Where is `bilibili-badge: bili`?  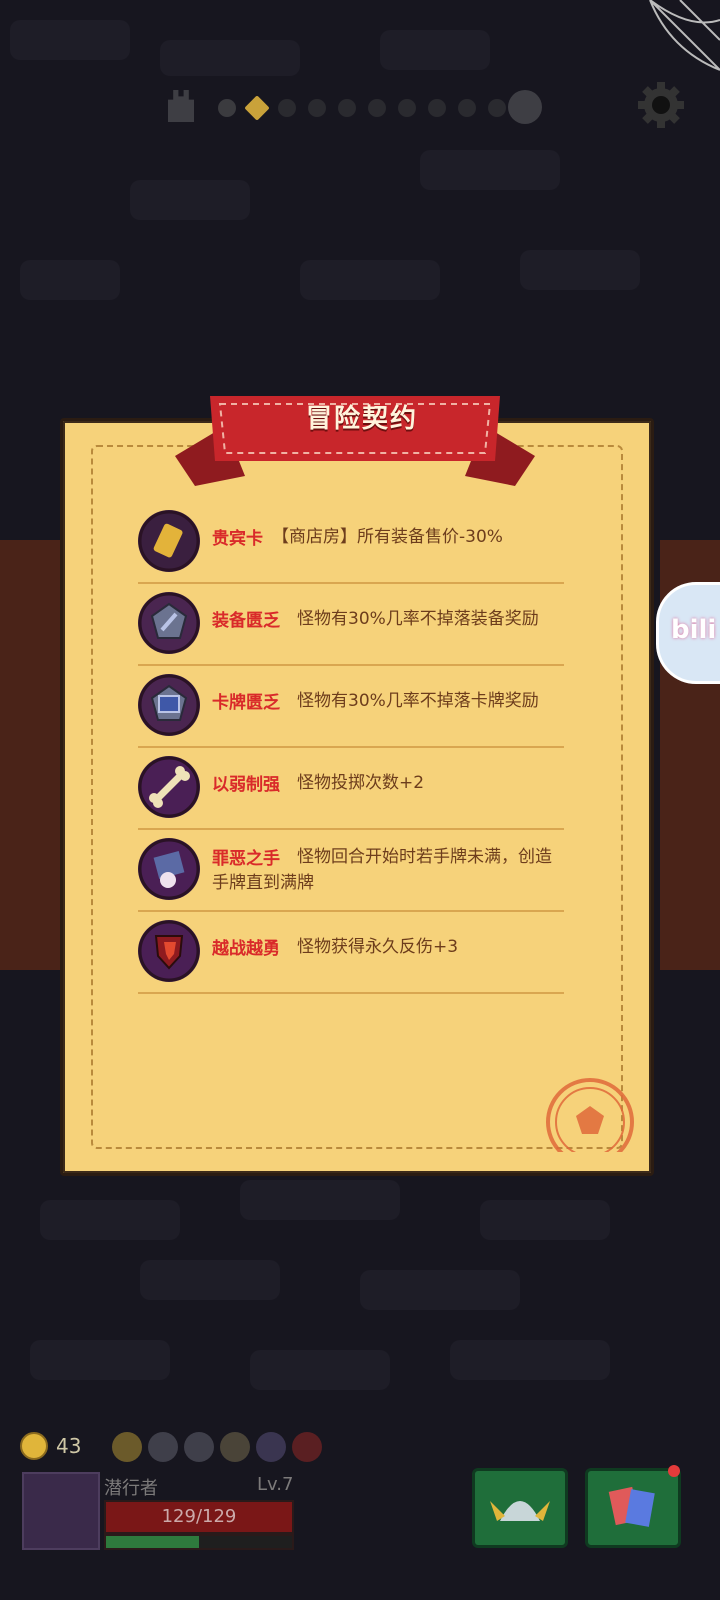 bilibili-badge: bili is located at coordinates (688, 633).